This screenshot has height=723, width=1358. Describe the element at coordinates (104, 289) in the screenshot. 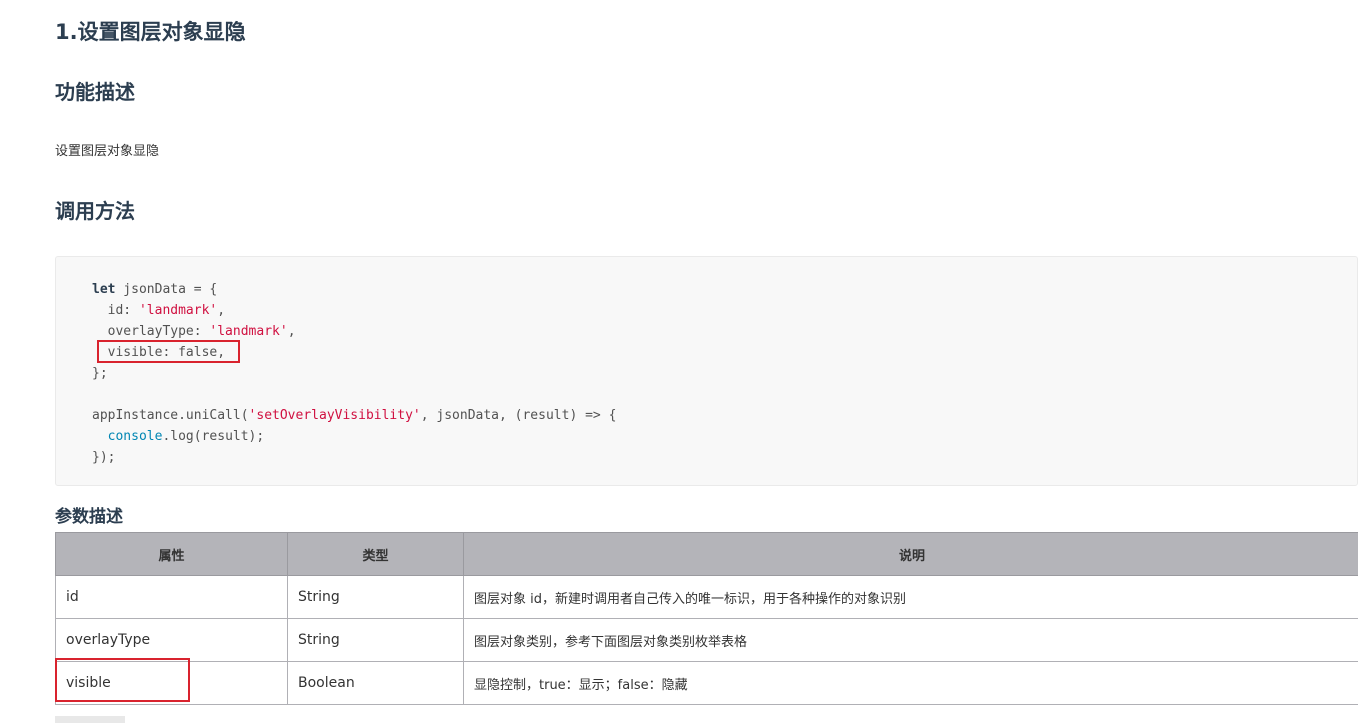

I see `code-keyword-let: let` at that location.